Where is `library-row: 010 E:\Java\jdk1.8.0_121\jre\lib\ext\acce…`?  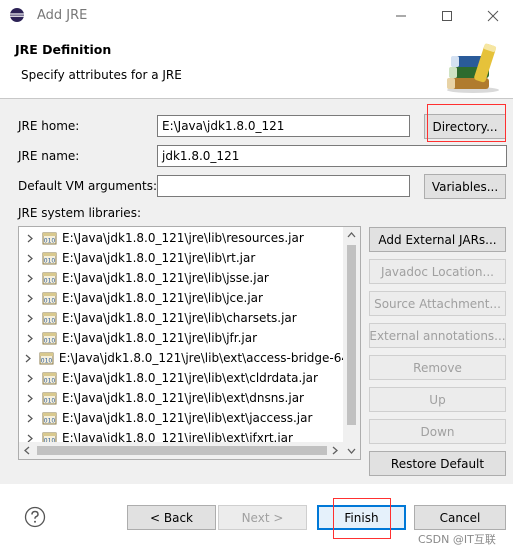
library-row: 010 E:\Java\jdk1.8.0_121\jre\lib\ext\acce… is located at coordinates (184, 358).